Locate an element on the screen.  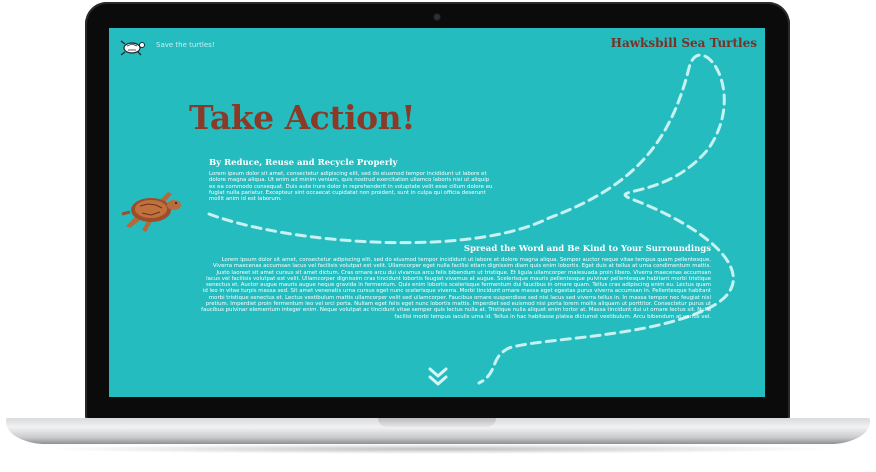
sea-turtle-image is located at coordinates (151, 212).